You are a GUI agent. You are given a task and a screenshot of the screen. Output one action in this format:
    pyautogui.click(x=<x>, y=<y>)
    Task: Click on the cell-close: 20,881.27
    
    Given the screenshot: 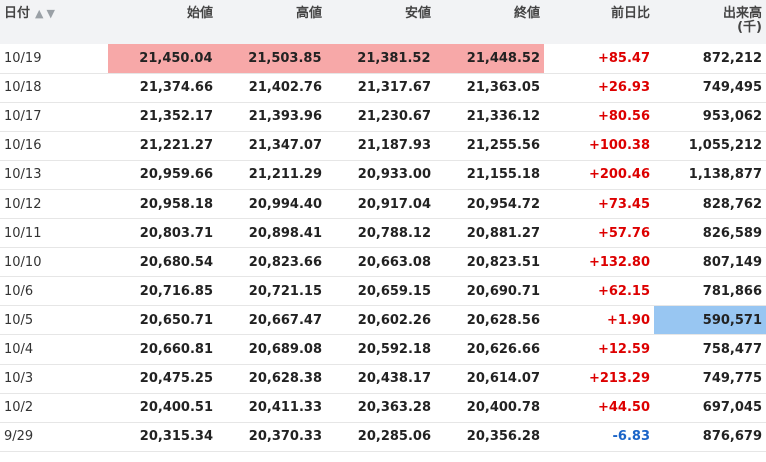 What is the action you would take?
    pyautogui.click(x=489, y=233)
    